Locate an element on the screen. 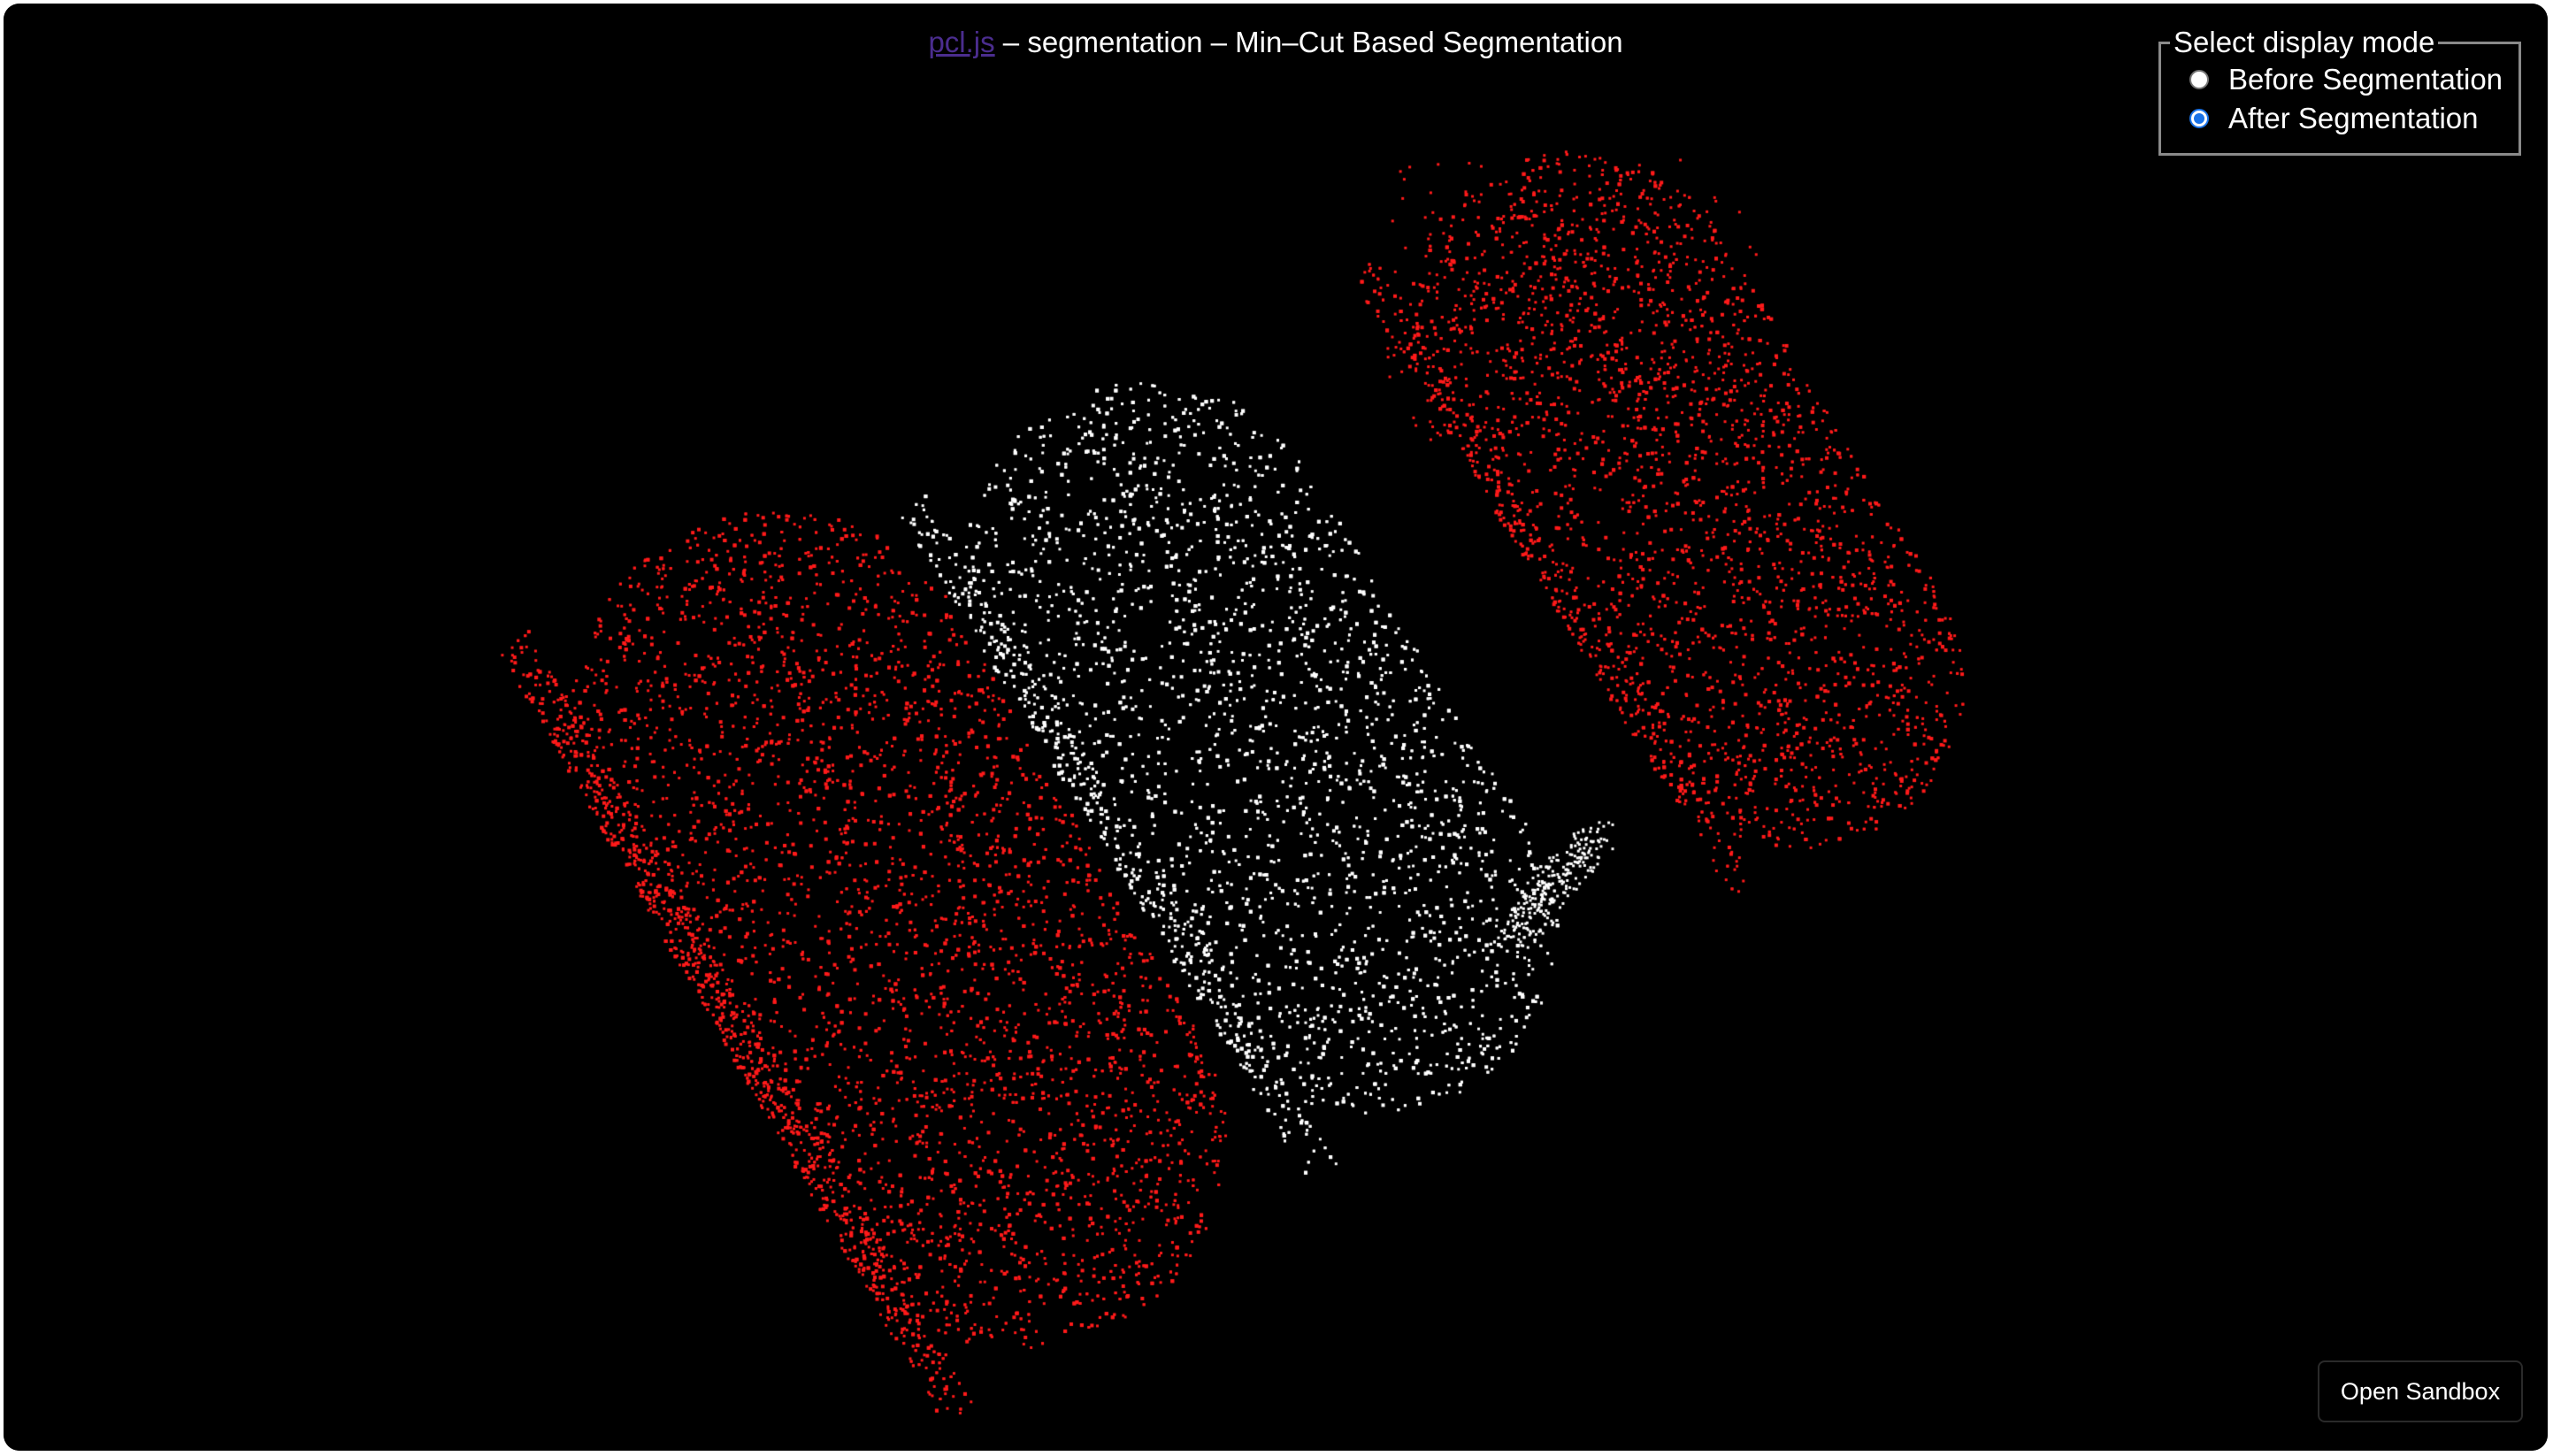 The image size is (2553, 1456). pcljs-link: pcl.js is located at coordinates (961, 42).